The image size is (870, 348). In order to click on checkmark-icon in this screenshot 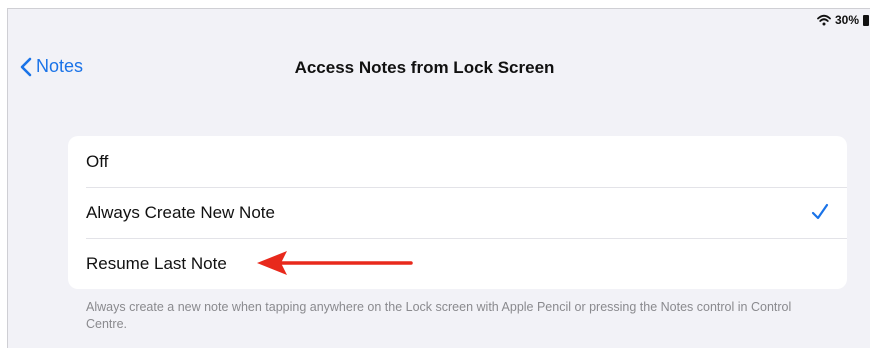, I will do `click(820, 211)`.